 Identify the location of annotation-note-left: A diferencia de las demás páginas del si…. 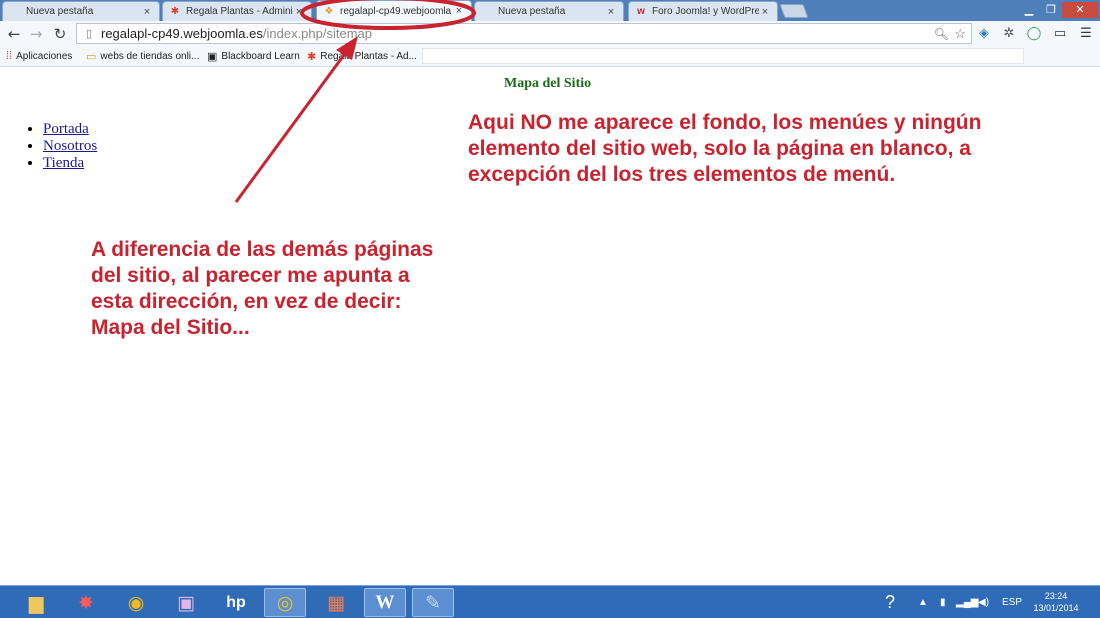
(262, 288).